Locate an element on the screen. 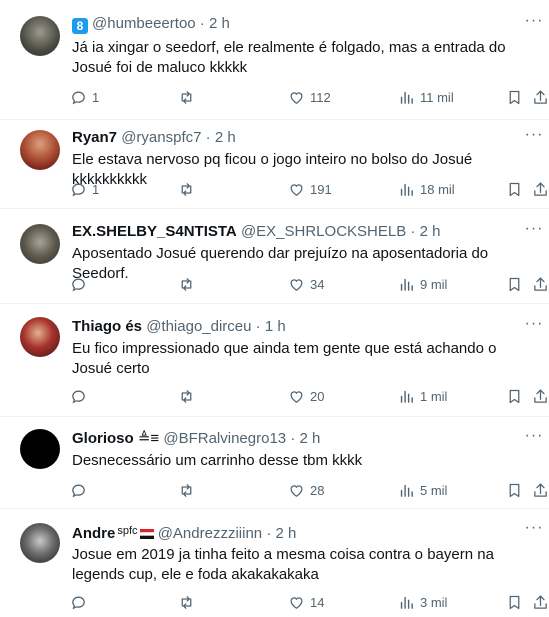 The height and width of the screenshot is (617, 549). views-button: 3 mil is located at coordinates (422, 602).